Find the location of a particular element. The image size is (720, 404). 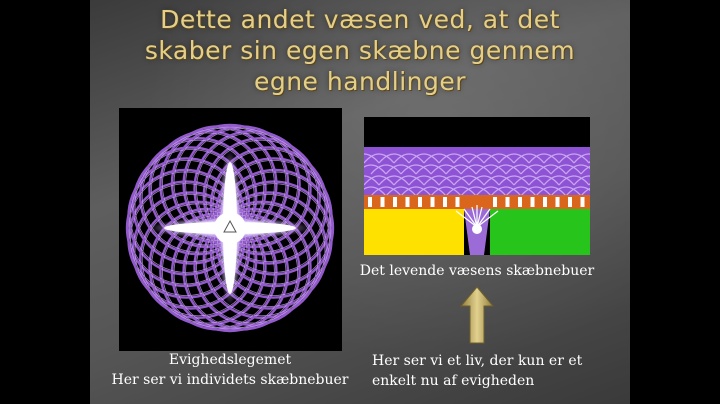

fate-arcs-svg is located at coordinates (477, 186).